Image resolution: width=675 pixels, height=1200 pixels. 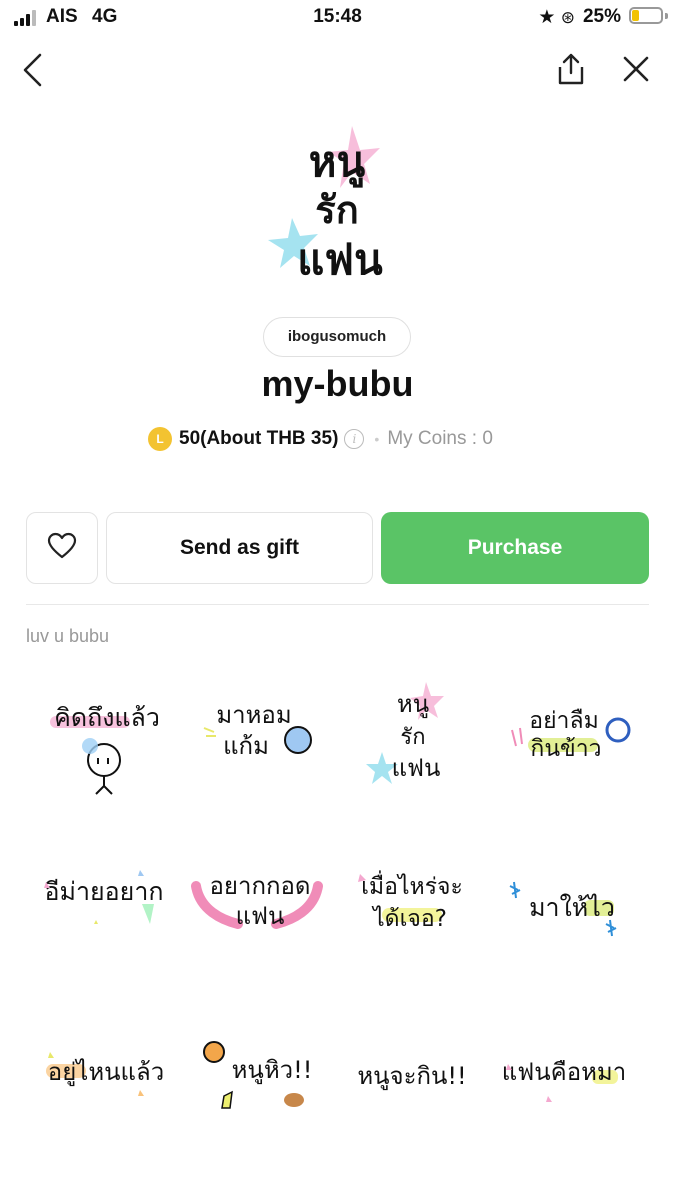 What do you see at coordinates (261, 1045) in the screenshot?
I see `sticker-item: หนูหิว!!` at bounding box center [261, 1045].